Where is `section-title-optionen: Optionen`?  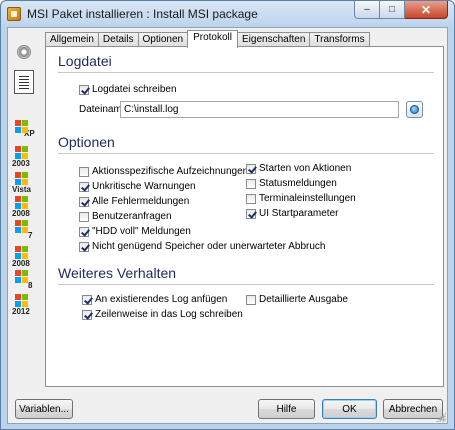 section-title-optionen: Optionen is located at coordinates (86, 142).